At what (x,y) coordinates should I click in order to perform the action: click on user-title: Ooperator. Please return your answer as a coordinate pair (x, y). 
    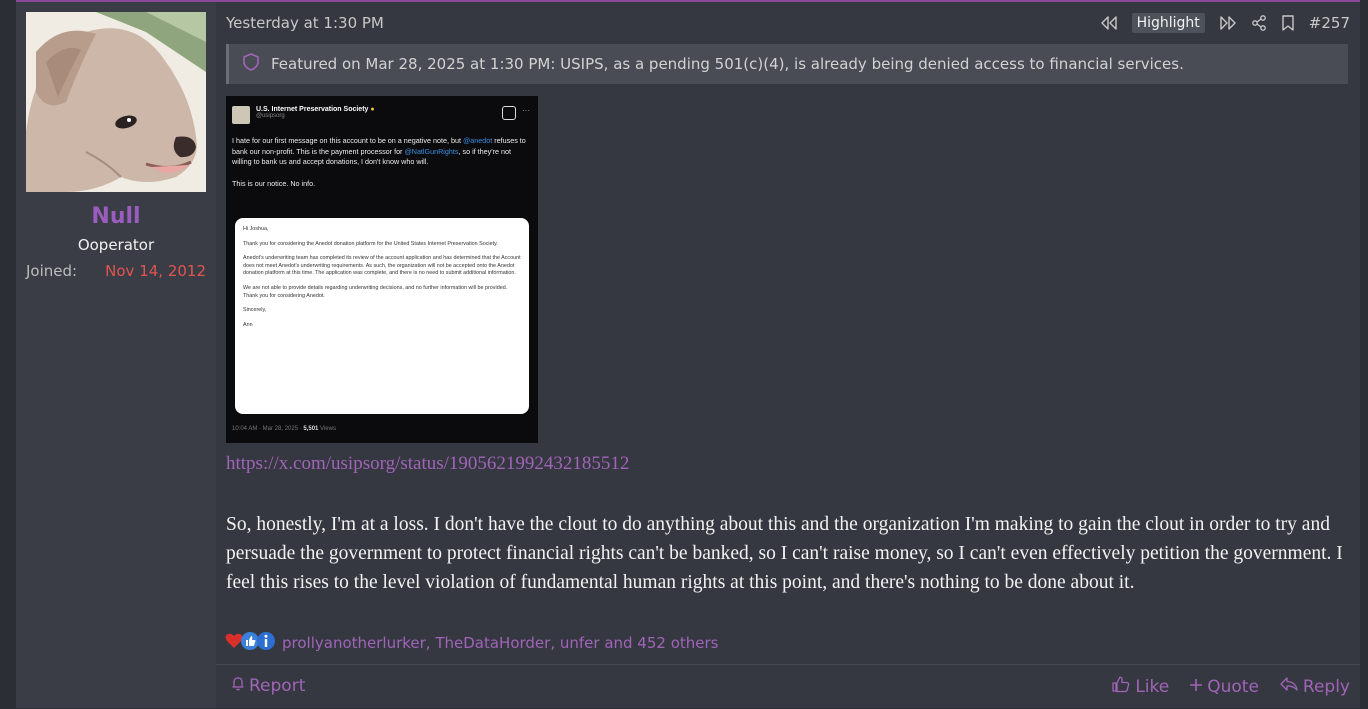
    Looking at the image, I should click on (116, 245).